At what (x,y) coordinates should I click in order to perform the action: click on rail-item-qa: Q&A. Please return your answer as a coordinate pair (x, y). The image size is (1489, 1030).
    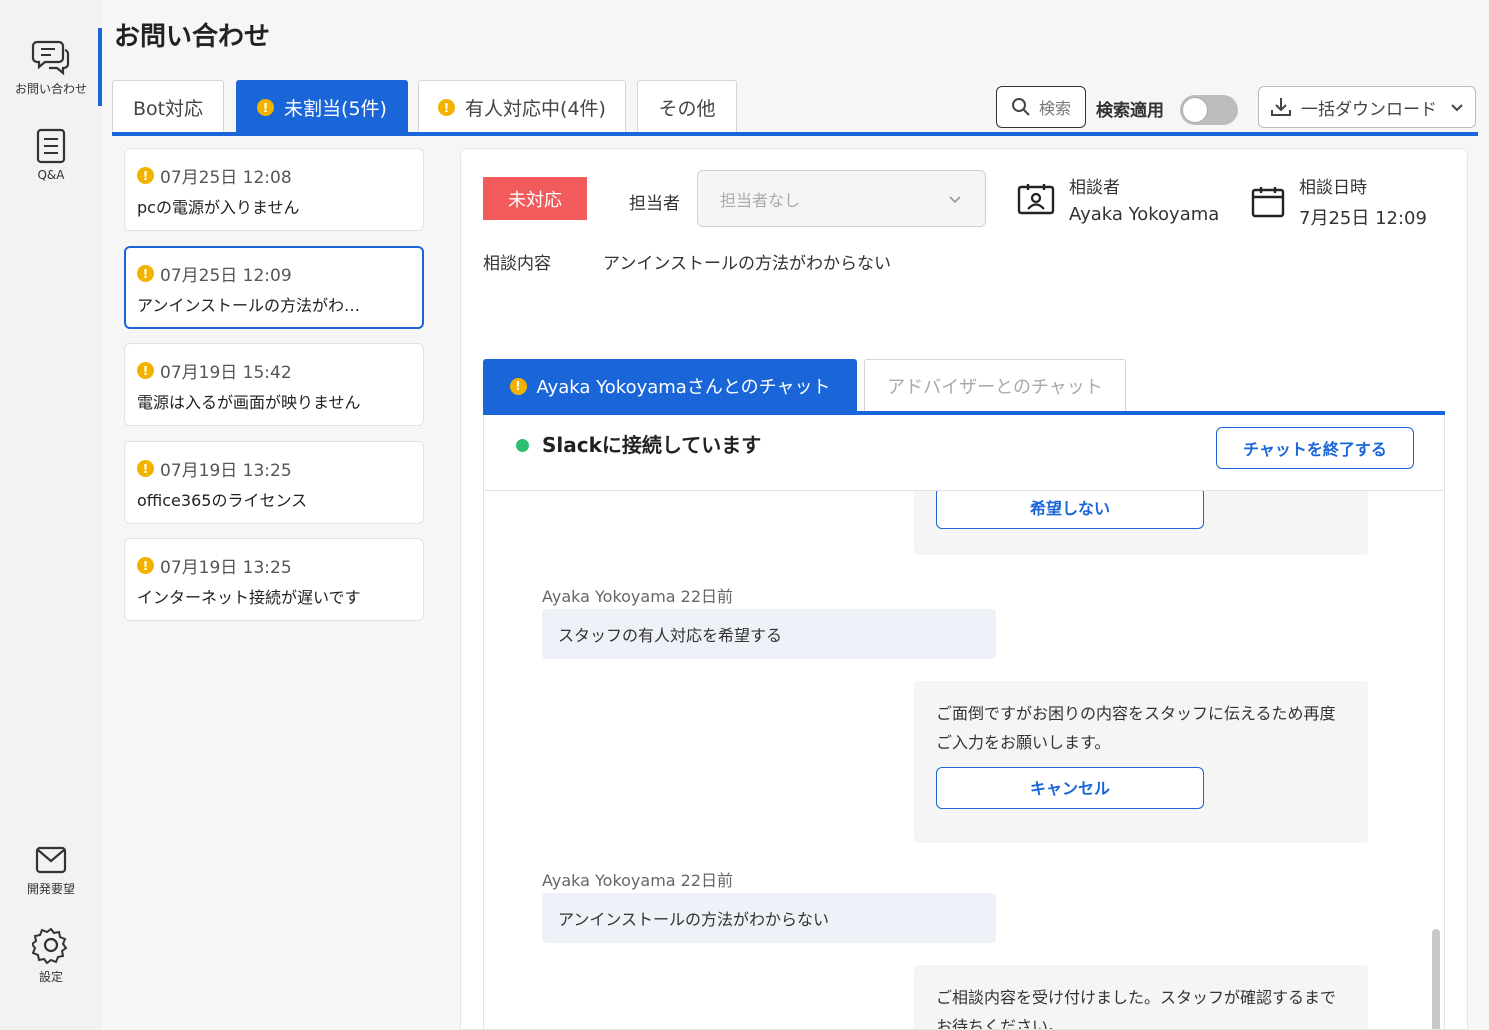
    Looking at the image, I should click on (51, 155).